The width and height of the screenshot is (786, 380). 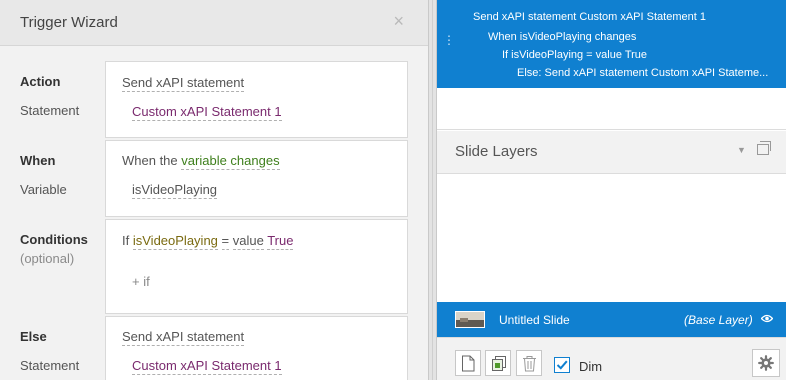 What do you see at coordinates (225, 241) in the screenshot?
I see `condition-operator-dropdown: =` at bounding box center [225, 241].